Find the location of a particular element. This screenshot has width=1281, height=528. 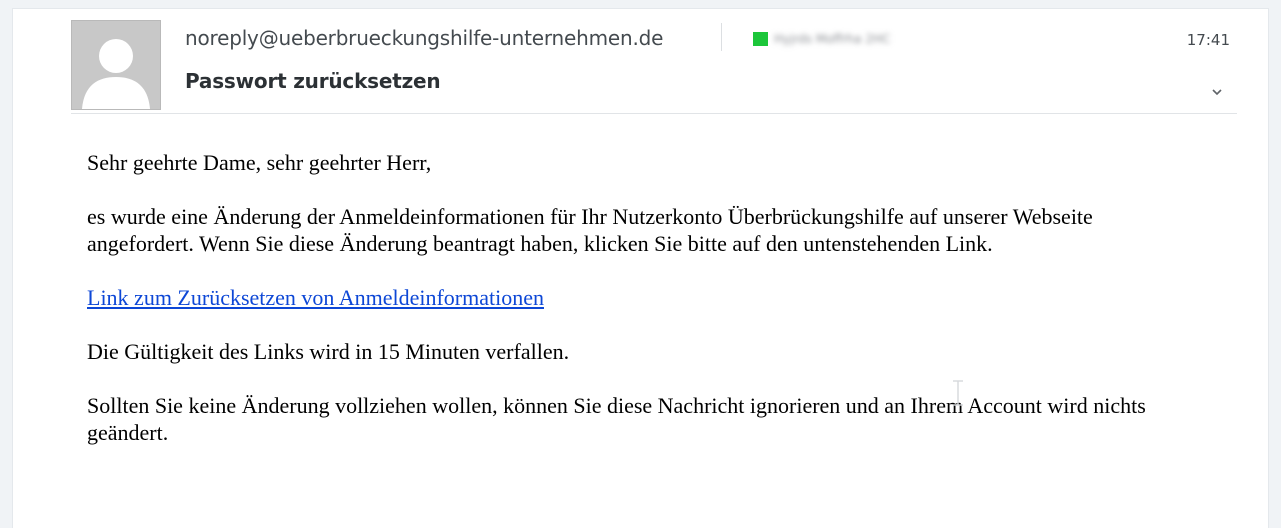

email-subject: Passwort zurücksetzen is located at coordinates (313, 81).